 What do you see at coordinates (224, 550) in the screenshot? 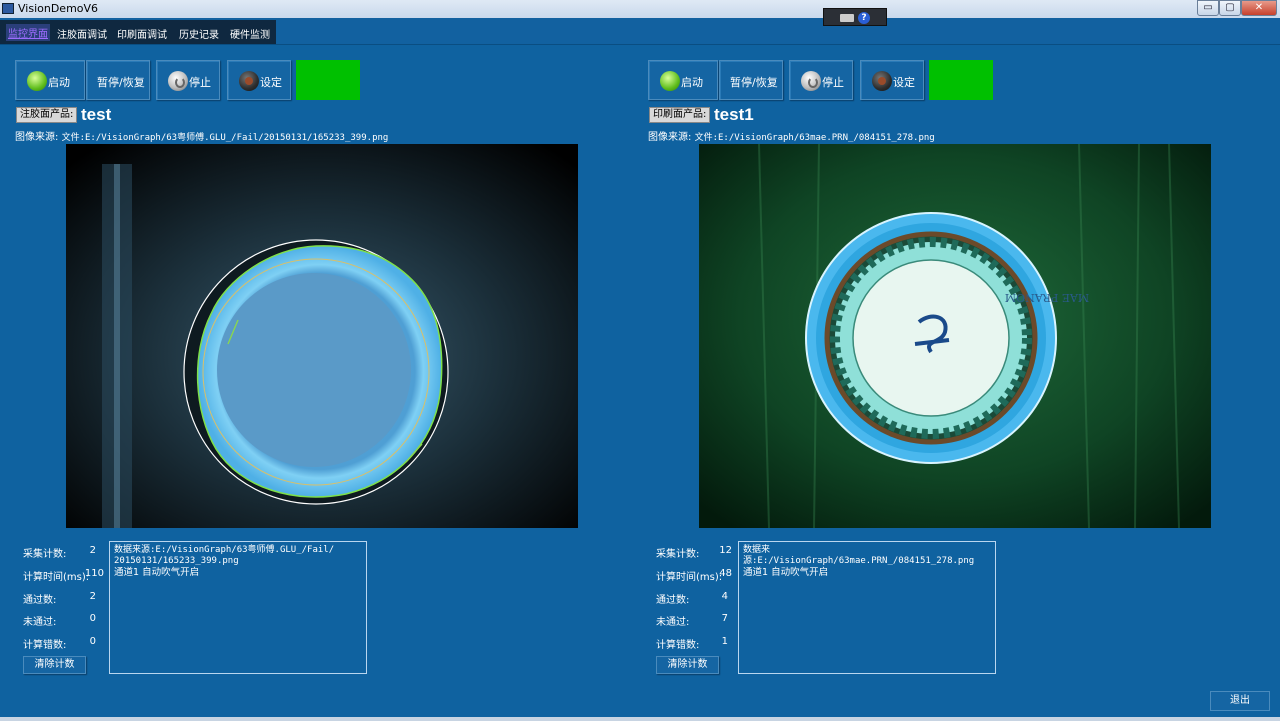
I see `log-line: 数据来源:E:/VisionGraph/63粤师傅.GLU_/Fail/` at bounding box center [224, 550].